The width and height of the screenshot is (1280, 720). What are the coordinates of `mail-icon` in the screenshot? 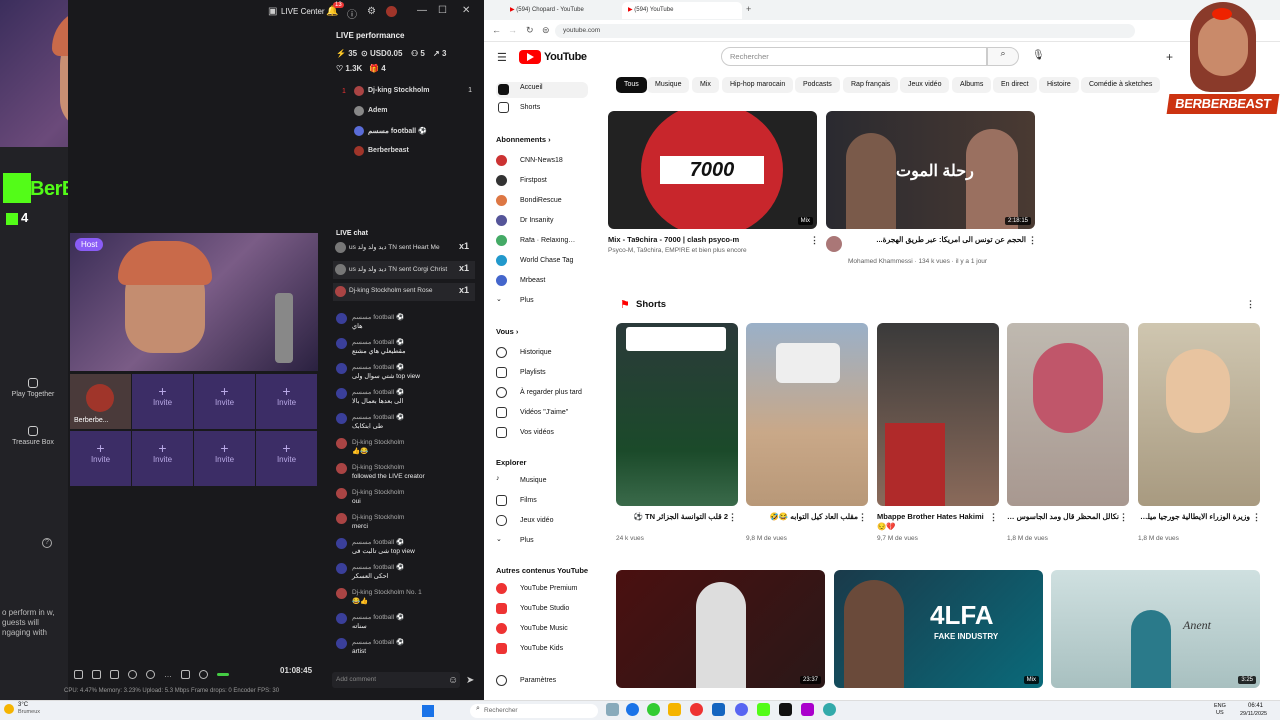 It's located at (718, 709).